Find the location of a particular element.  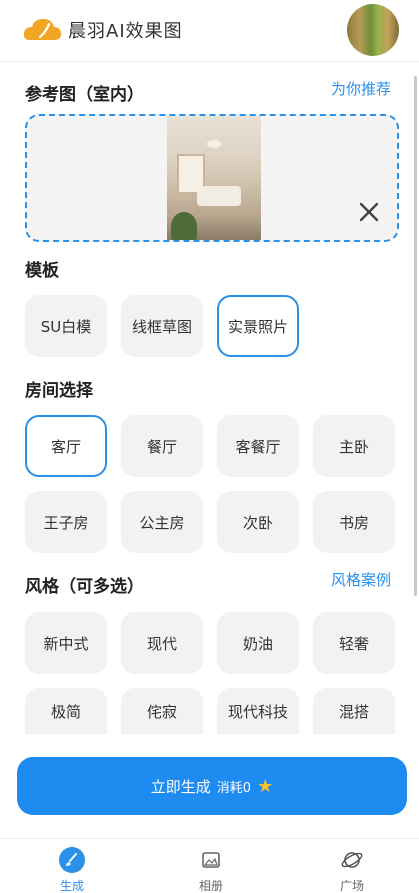

style-option-light-luxury: 轻奢 is located at coordinates (354, 643).